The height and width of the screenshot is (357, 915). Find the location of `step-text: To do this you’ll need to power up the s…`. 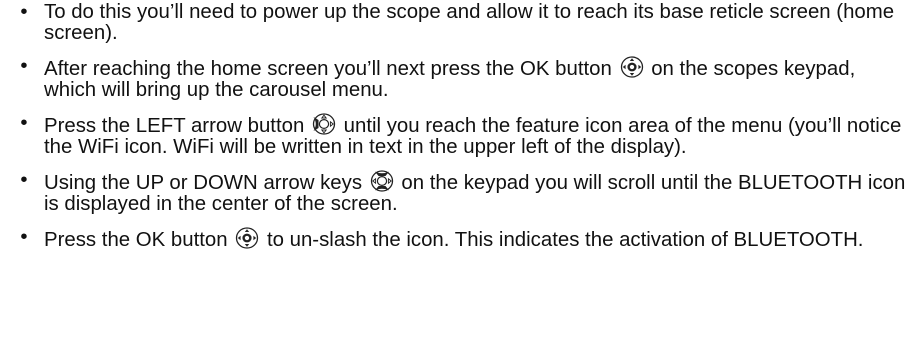

step-text: To do this you’ll need to power up the s… is located at coordinates (469, 22).